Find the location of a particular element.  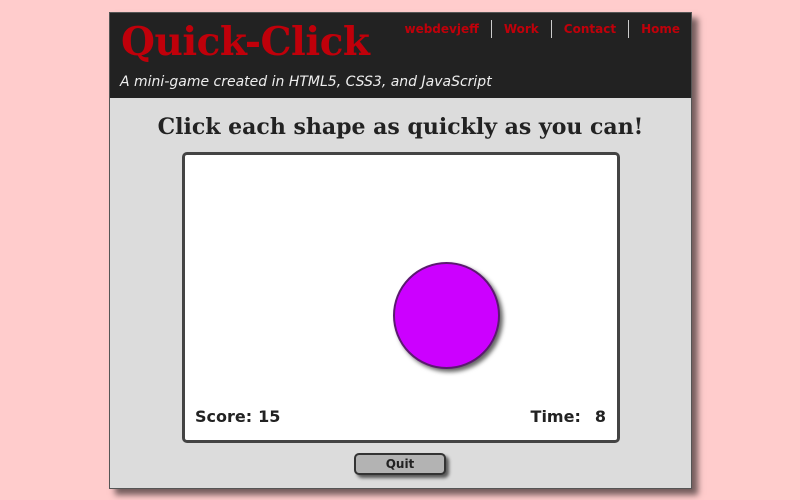

top-nav: webdevjeff Work Contact Home is located at coordinates (536, 29).